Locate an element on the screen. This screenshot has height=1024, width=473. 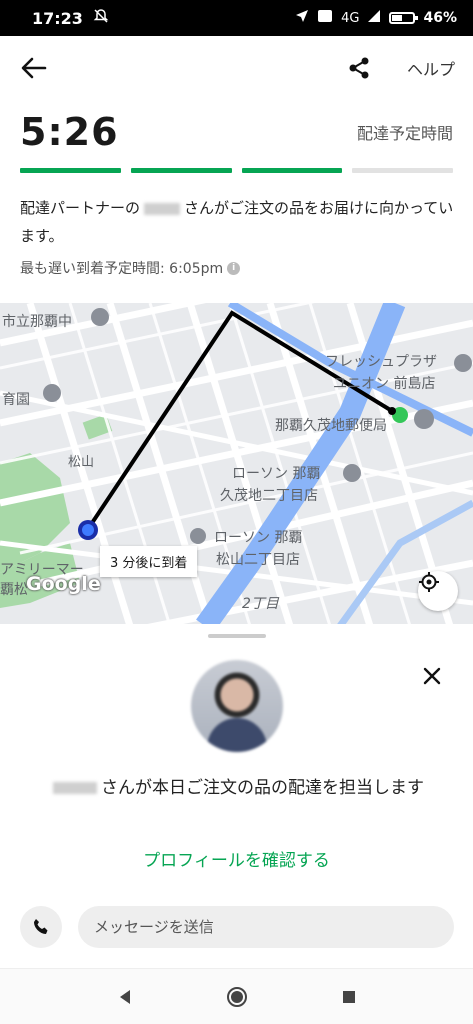
close-icon is located at coordinates (432, 676).